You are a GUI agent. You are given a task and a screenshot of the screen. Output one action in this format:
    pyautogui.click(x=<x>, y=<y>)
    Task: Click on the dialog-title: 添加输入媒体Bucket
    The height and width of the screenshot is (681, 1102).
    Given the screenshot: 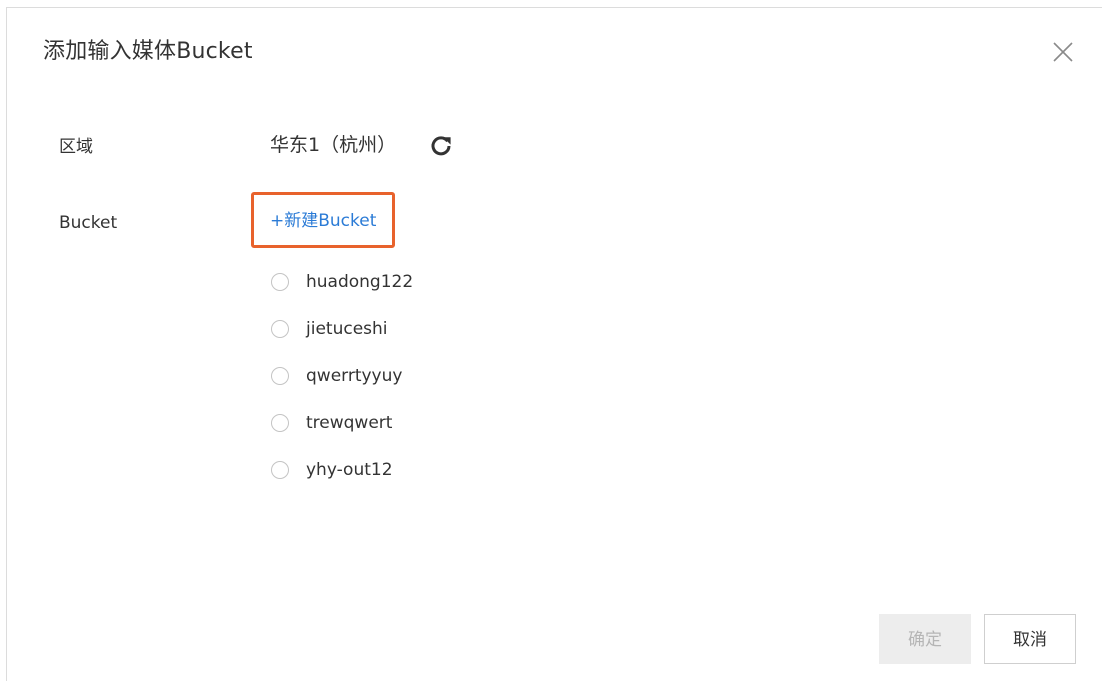 What is the action you would take?
    pyautogui.click(x=148, y=51)
    